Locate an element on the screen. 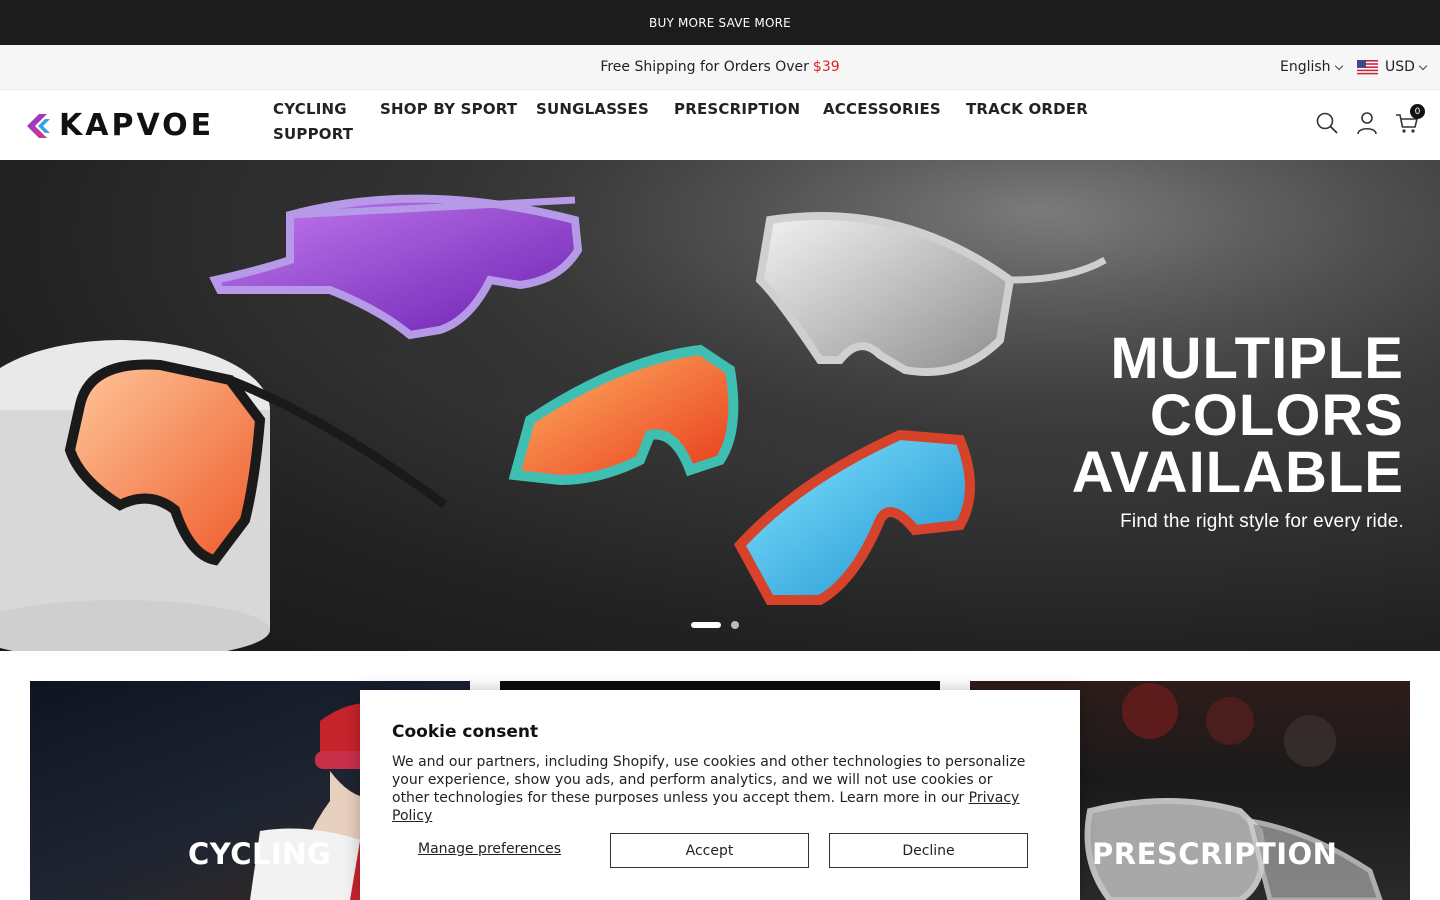 The height and width of the screenshot is (900, 1440). currency-label: USD is located at coordinates (1400, 67).